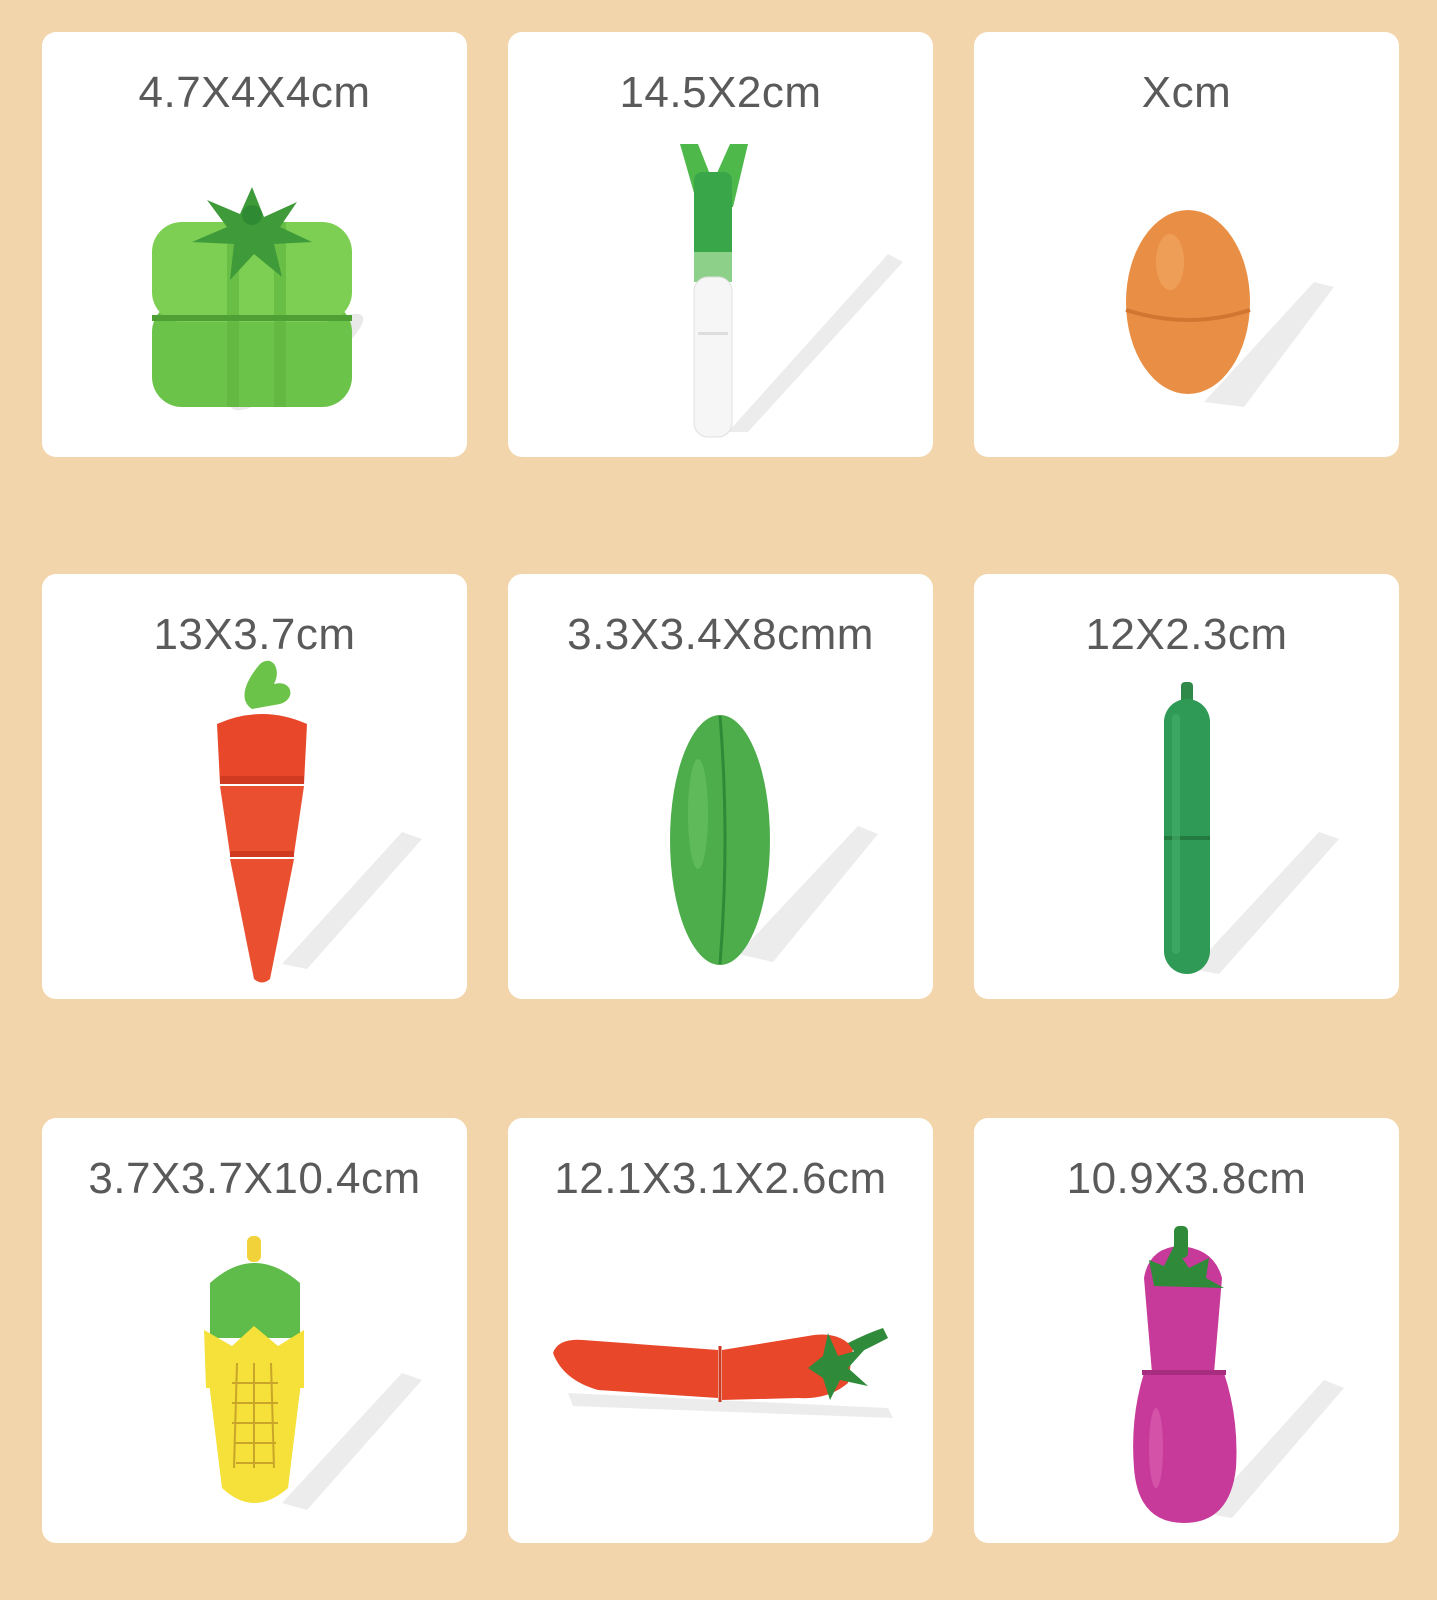  Describe the element at coordinates (258, 299) in the screenshot. I see `green-pepper-icon` at that location.